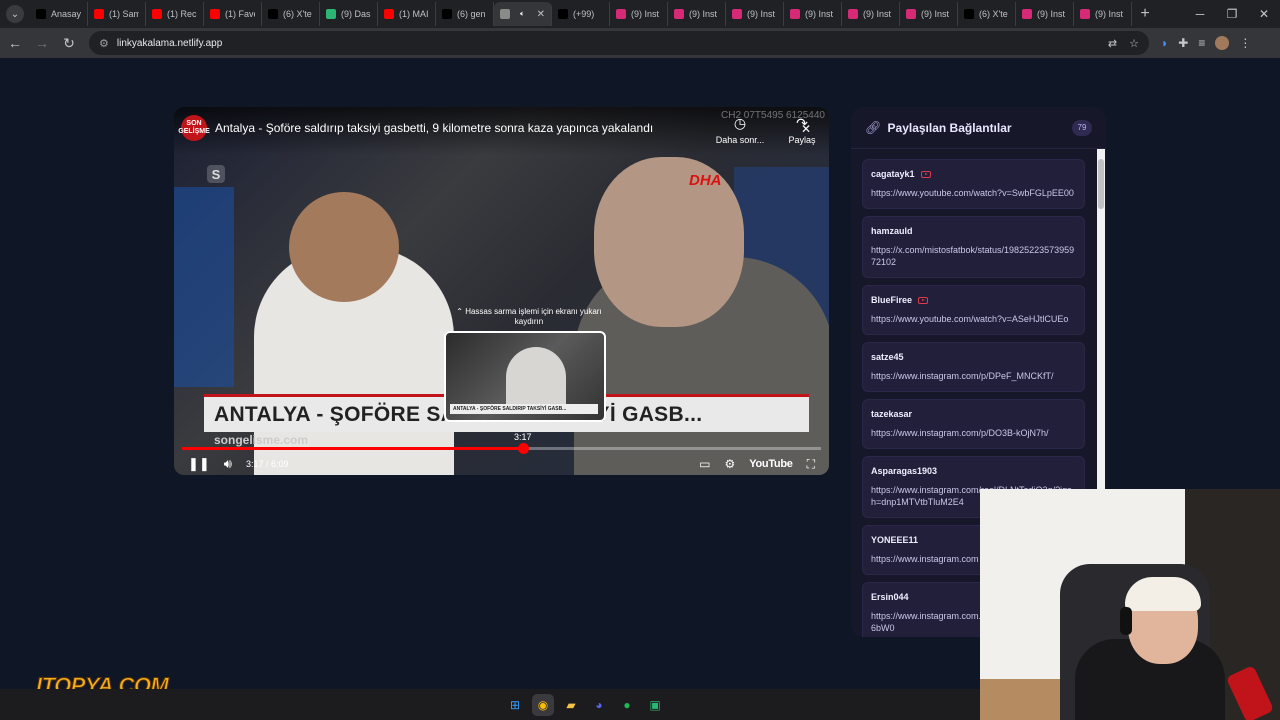 The image size is (1280, 720). I want to click on browser-tab: (1) Fave, so click(233, 14).